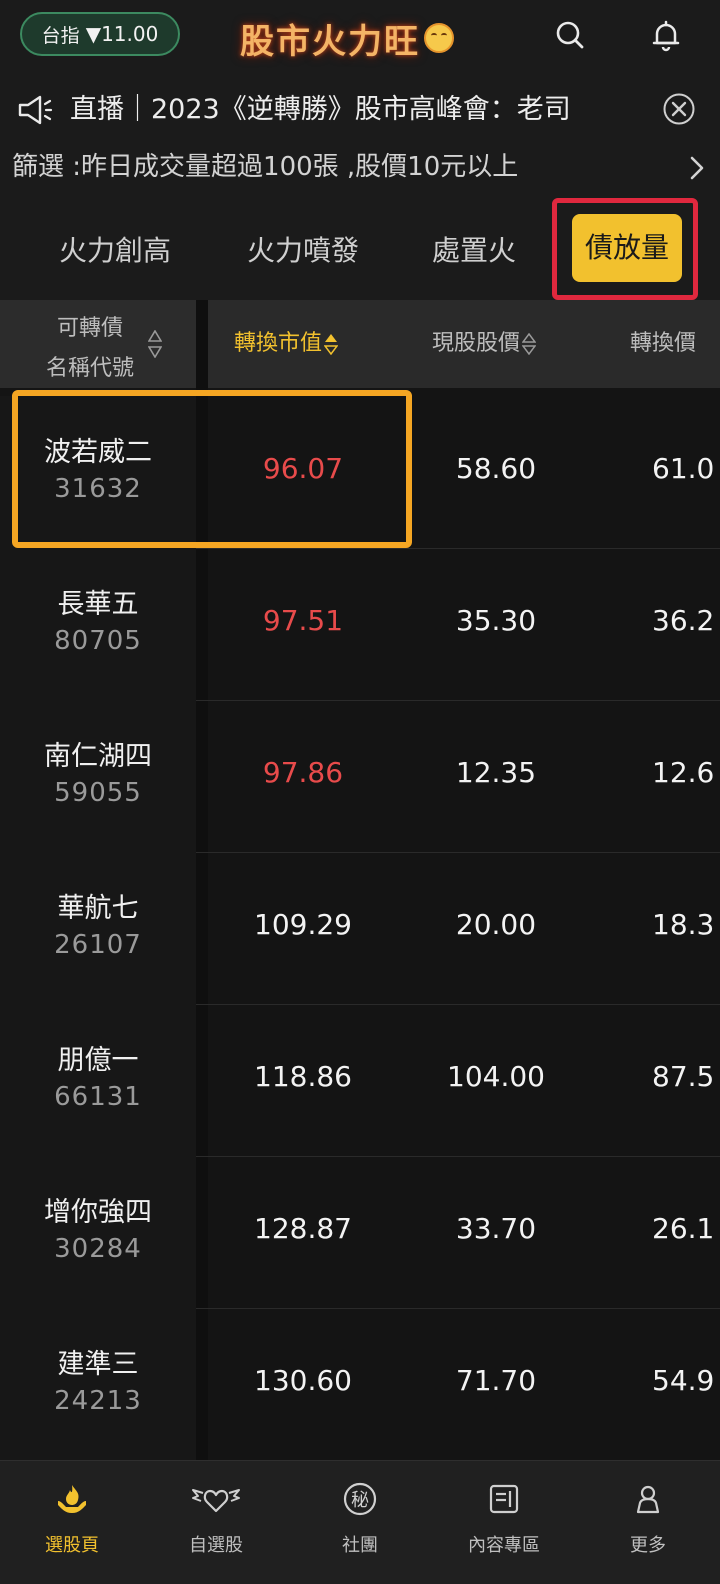 The width and height of the screenshot is (720, 1584). I want to click on brand-title-text: 股市火力旺, so click(330, 41).